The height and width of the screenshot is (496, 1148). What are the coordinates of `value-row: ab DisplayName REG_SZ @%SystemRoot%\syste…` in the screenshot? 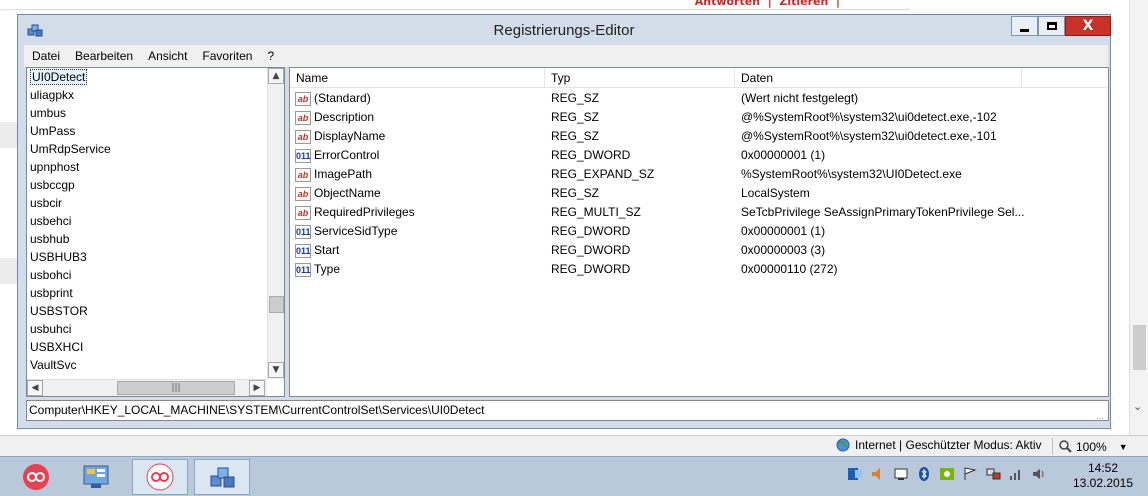 It's located at (699, 136).